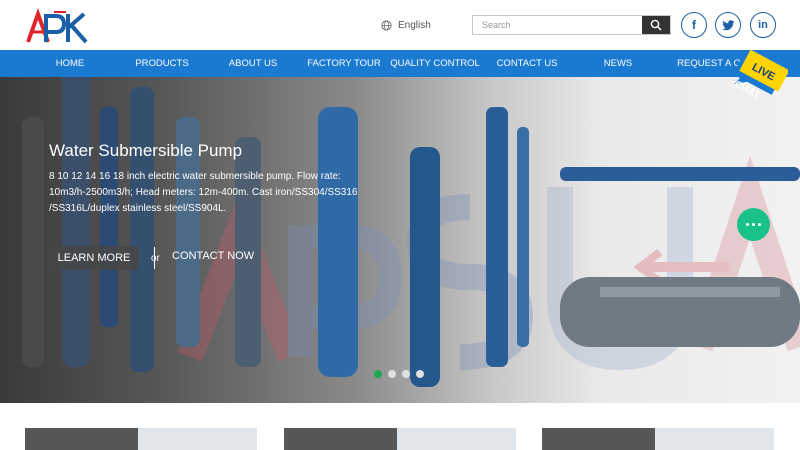  I want to click on twitter-bird-icon, so click(727, 24).